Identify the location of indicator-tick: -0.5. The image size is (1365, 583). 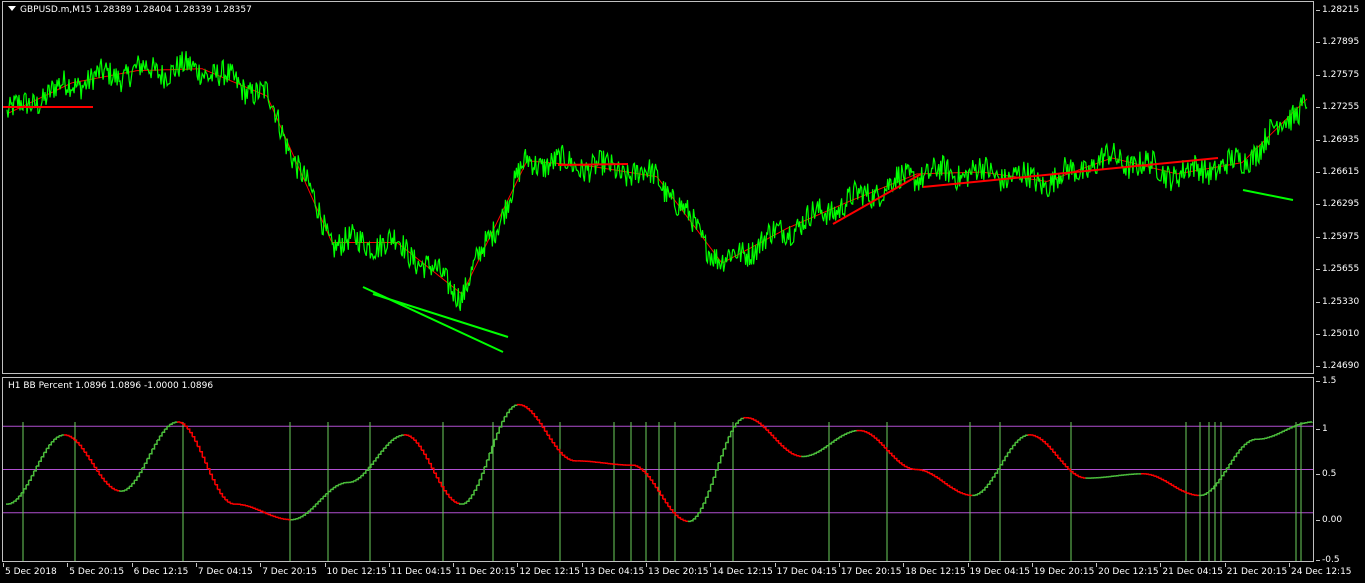
(1340, 560).